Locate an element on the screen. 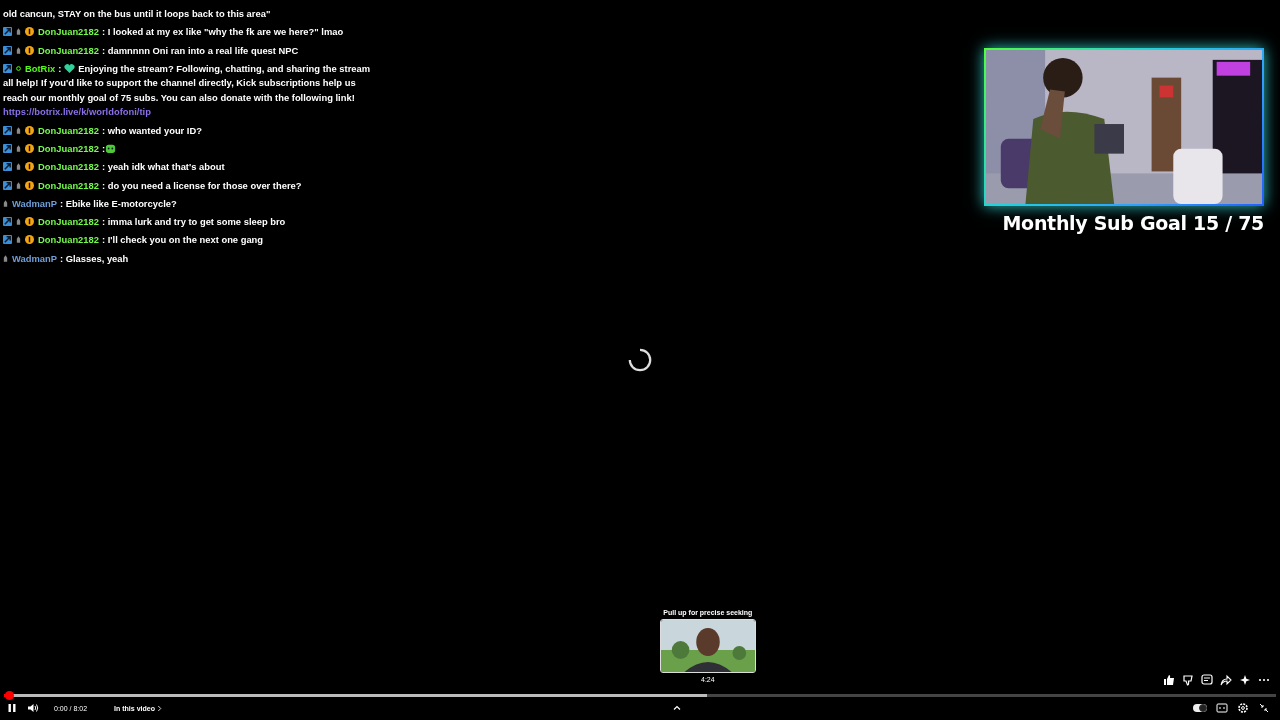 The height and width of the screenshot is (720, 1280). dislike-icon is located at coordinates (1188, 680).